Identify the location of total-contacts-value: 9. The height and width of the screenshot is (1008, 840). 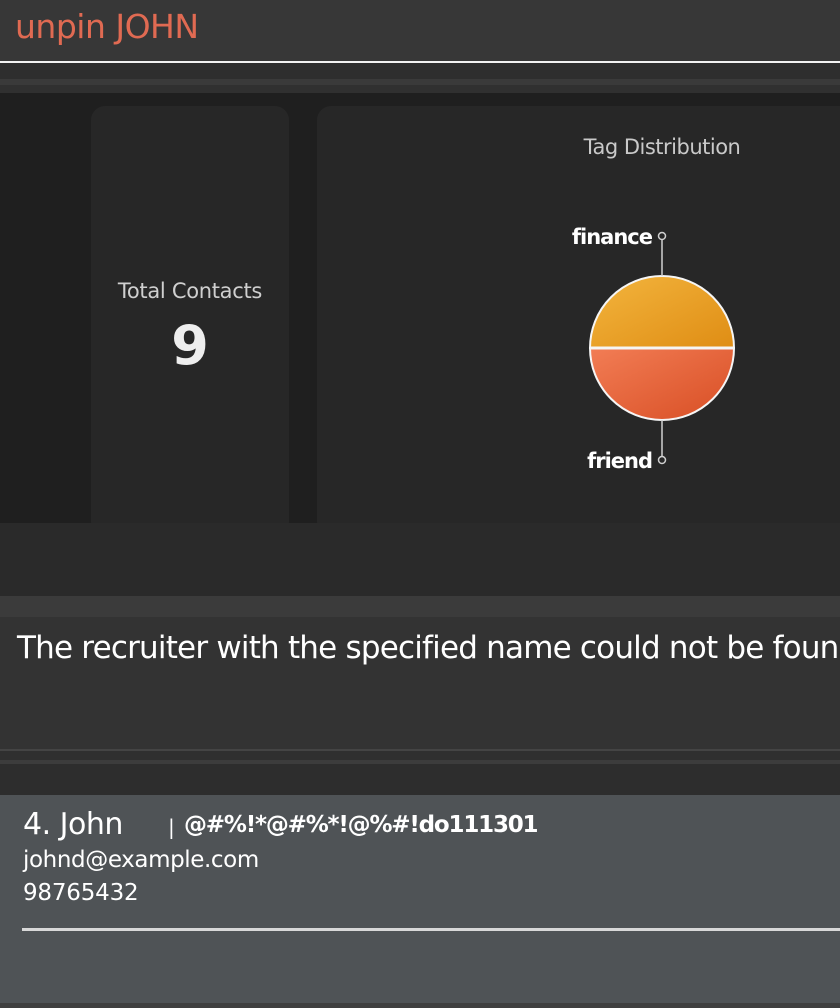
(190, 345).